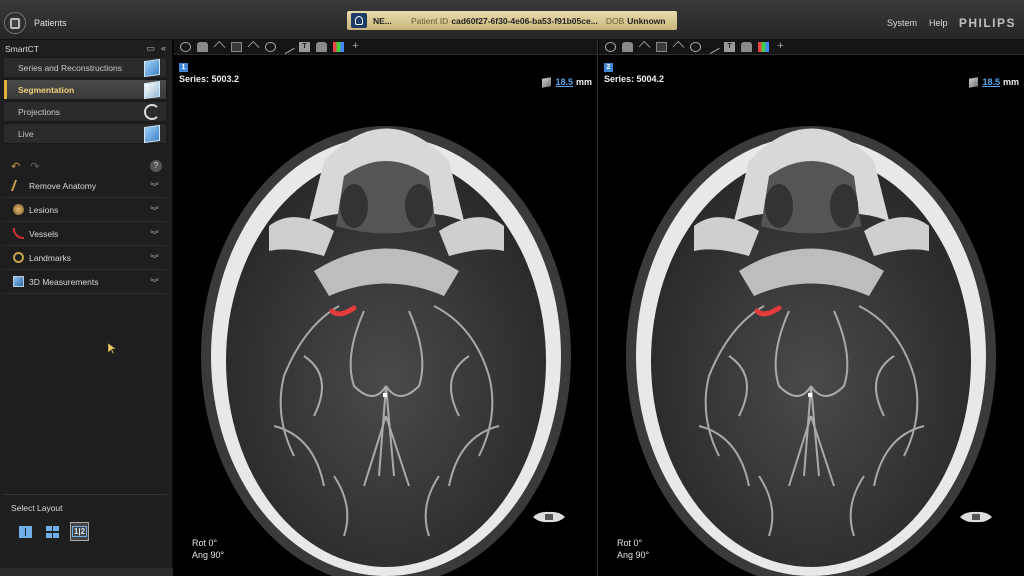 The image size is (1024, 576). What do you see at coordinates (22, 49) in the screenshot?
I see `panel-title: SmartCT` at bounding box center [22, 49].